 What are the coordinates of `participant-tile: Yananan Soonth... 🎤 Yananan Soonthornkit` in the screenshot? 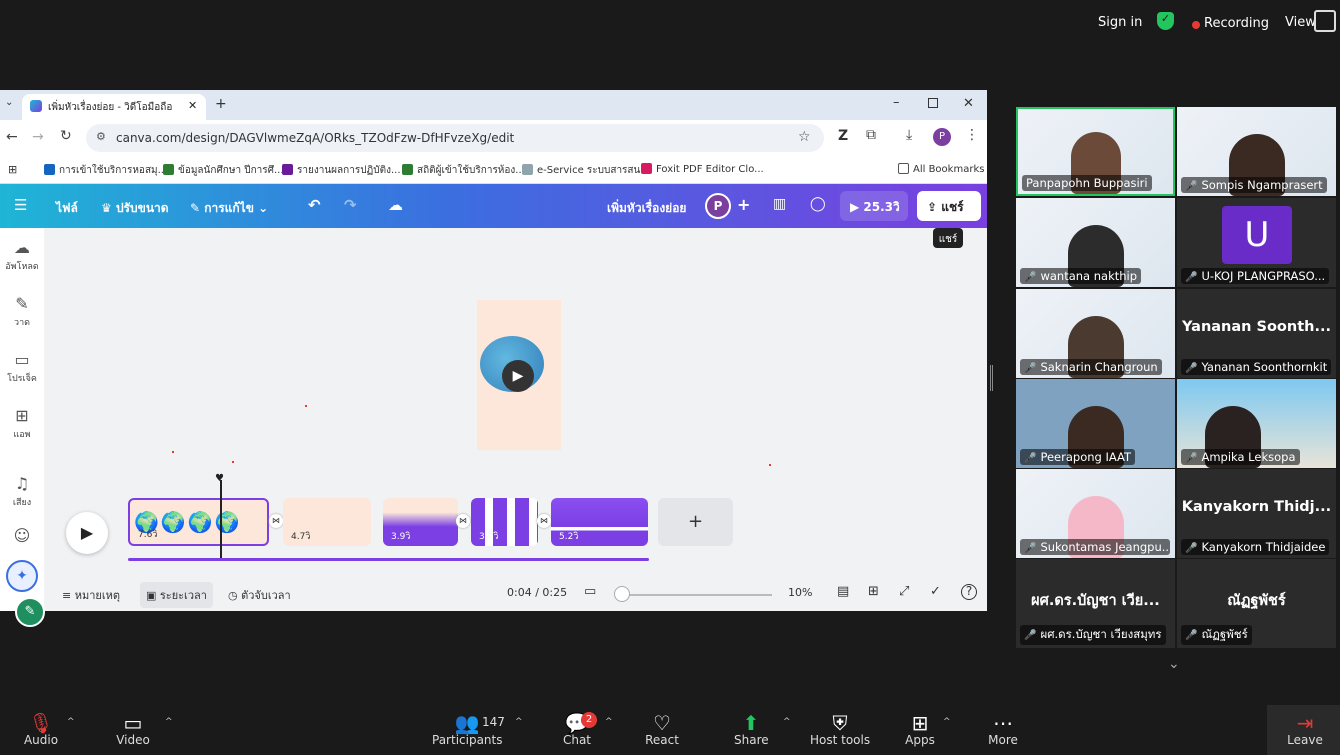 It's located at (1256, 333).